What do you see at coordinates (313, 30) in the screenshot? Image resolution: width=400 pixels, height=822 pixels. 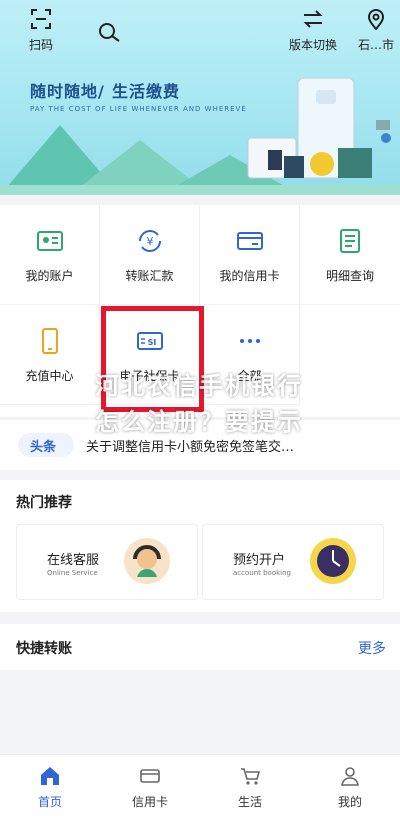 I see `version-switch-button: 版本切换` at bounding box center [313, 30].